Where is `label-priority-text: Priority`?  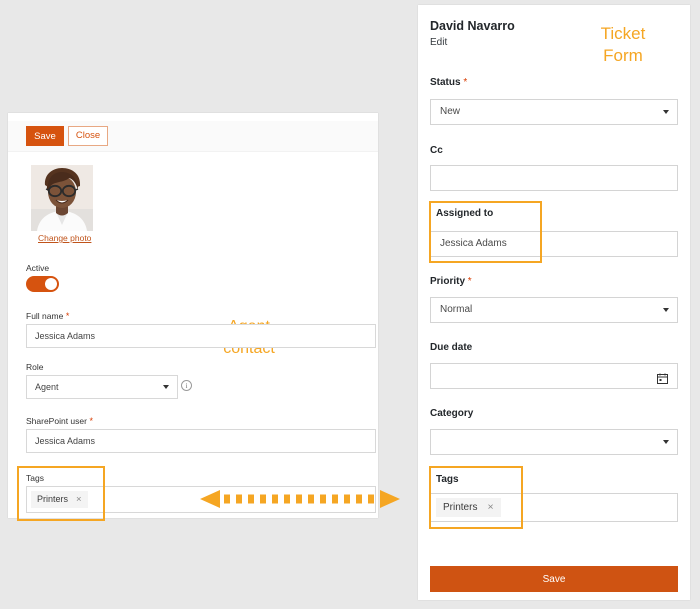
label-priority-text: Priority is located at coordinates (448, 281).